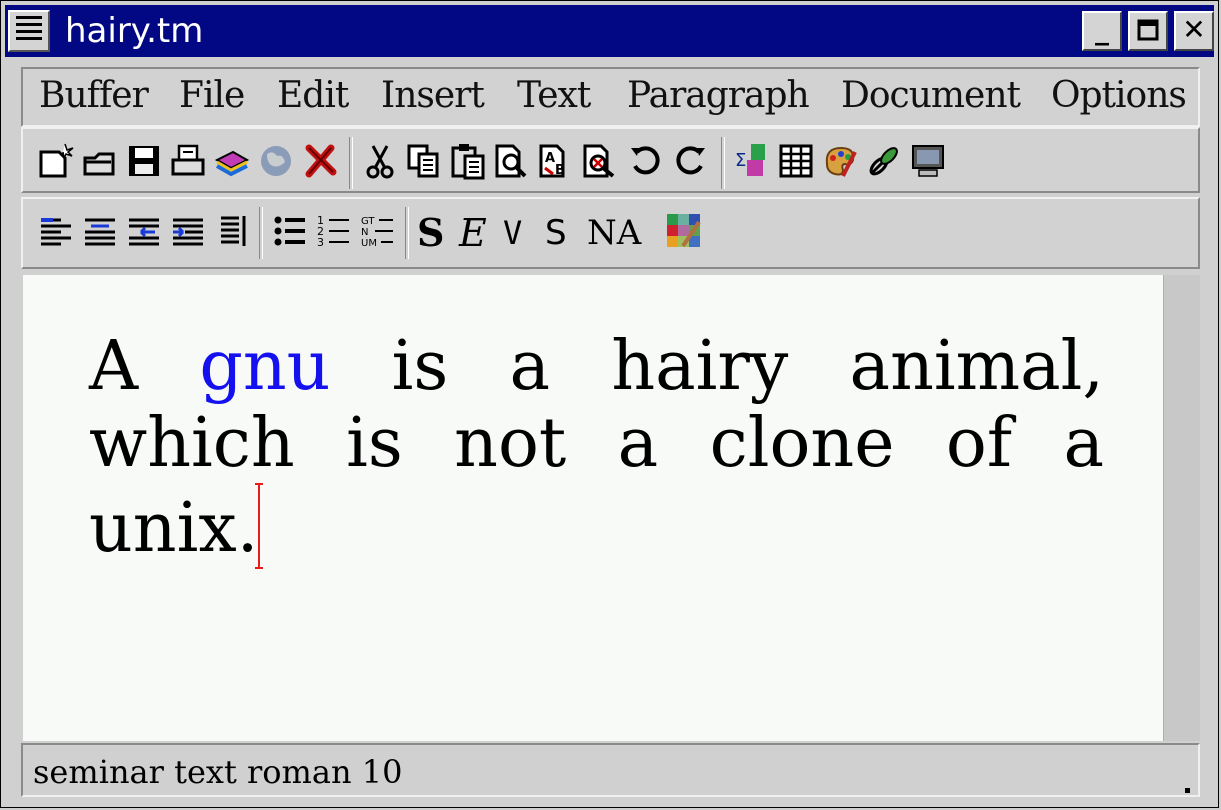 The image size is (1221, 810). I want to click on description-list-icon: GTNUM, so click(378, 231).